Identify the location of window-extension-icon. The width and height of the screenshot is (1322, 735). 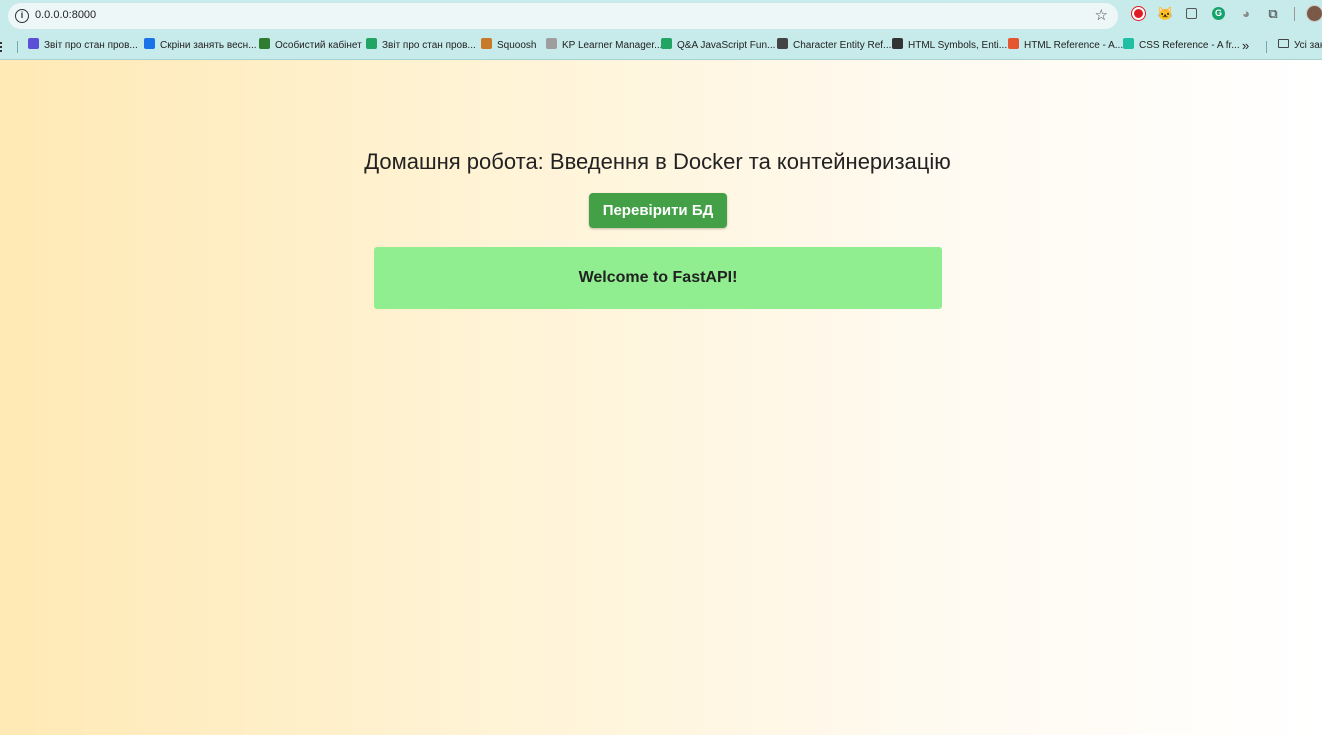
(1192, 14).